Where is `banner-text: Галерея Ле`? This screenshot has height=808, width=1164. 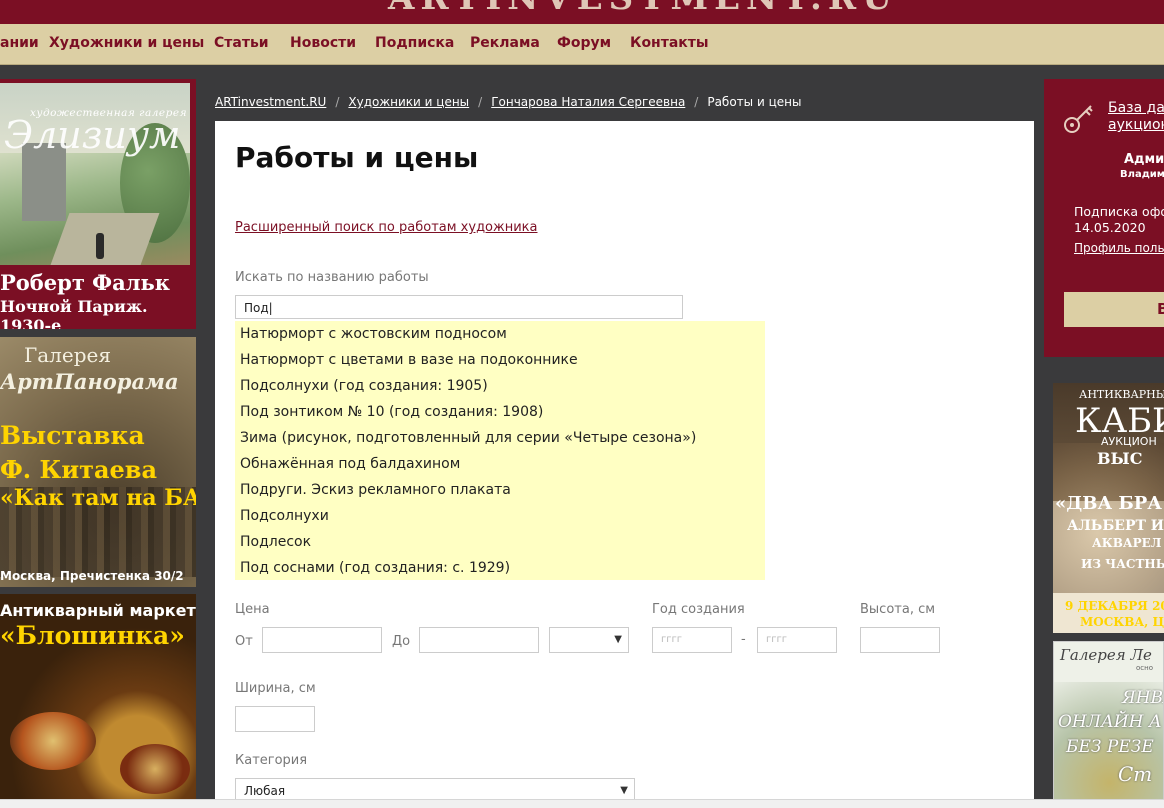 banner-text: Галерея Ле is located at coordinates (1106, 655).